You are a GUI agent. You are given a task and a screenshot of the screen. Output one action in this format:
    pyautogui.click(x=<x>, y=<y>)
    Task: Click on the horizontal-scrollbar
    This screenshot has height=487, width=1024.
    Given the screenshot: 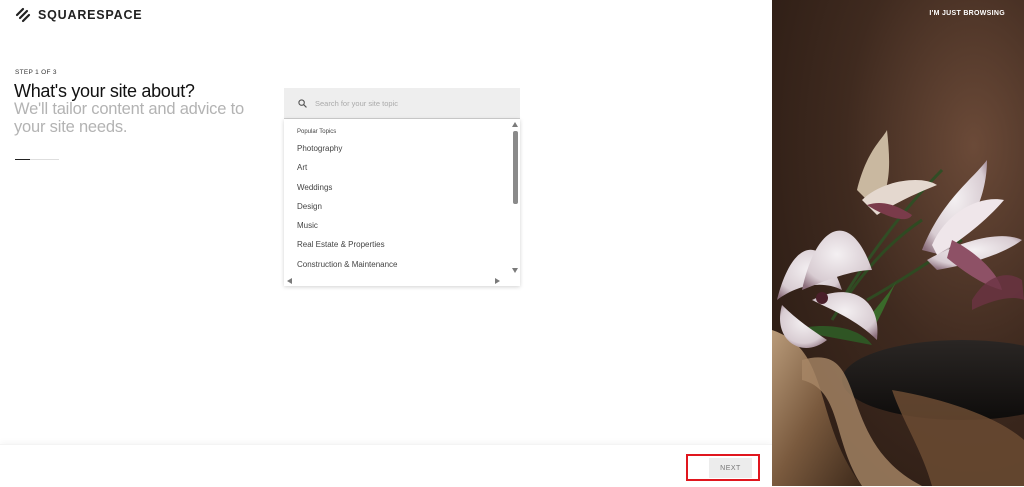 What is the action you would take?
    pyautogui.click(x=397, y=281)
    